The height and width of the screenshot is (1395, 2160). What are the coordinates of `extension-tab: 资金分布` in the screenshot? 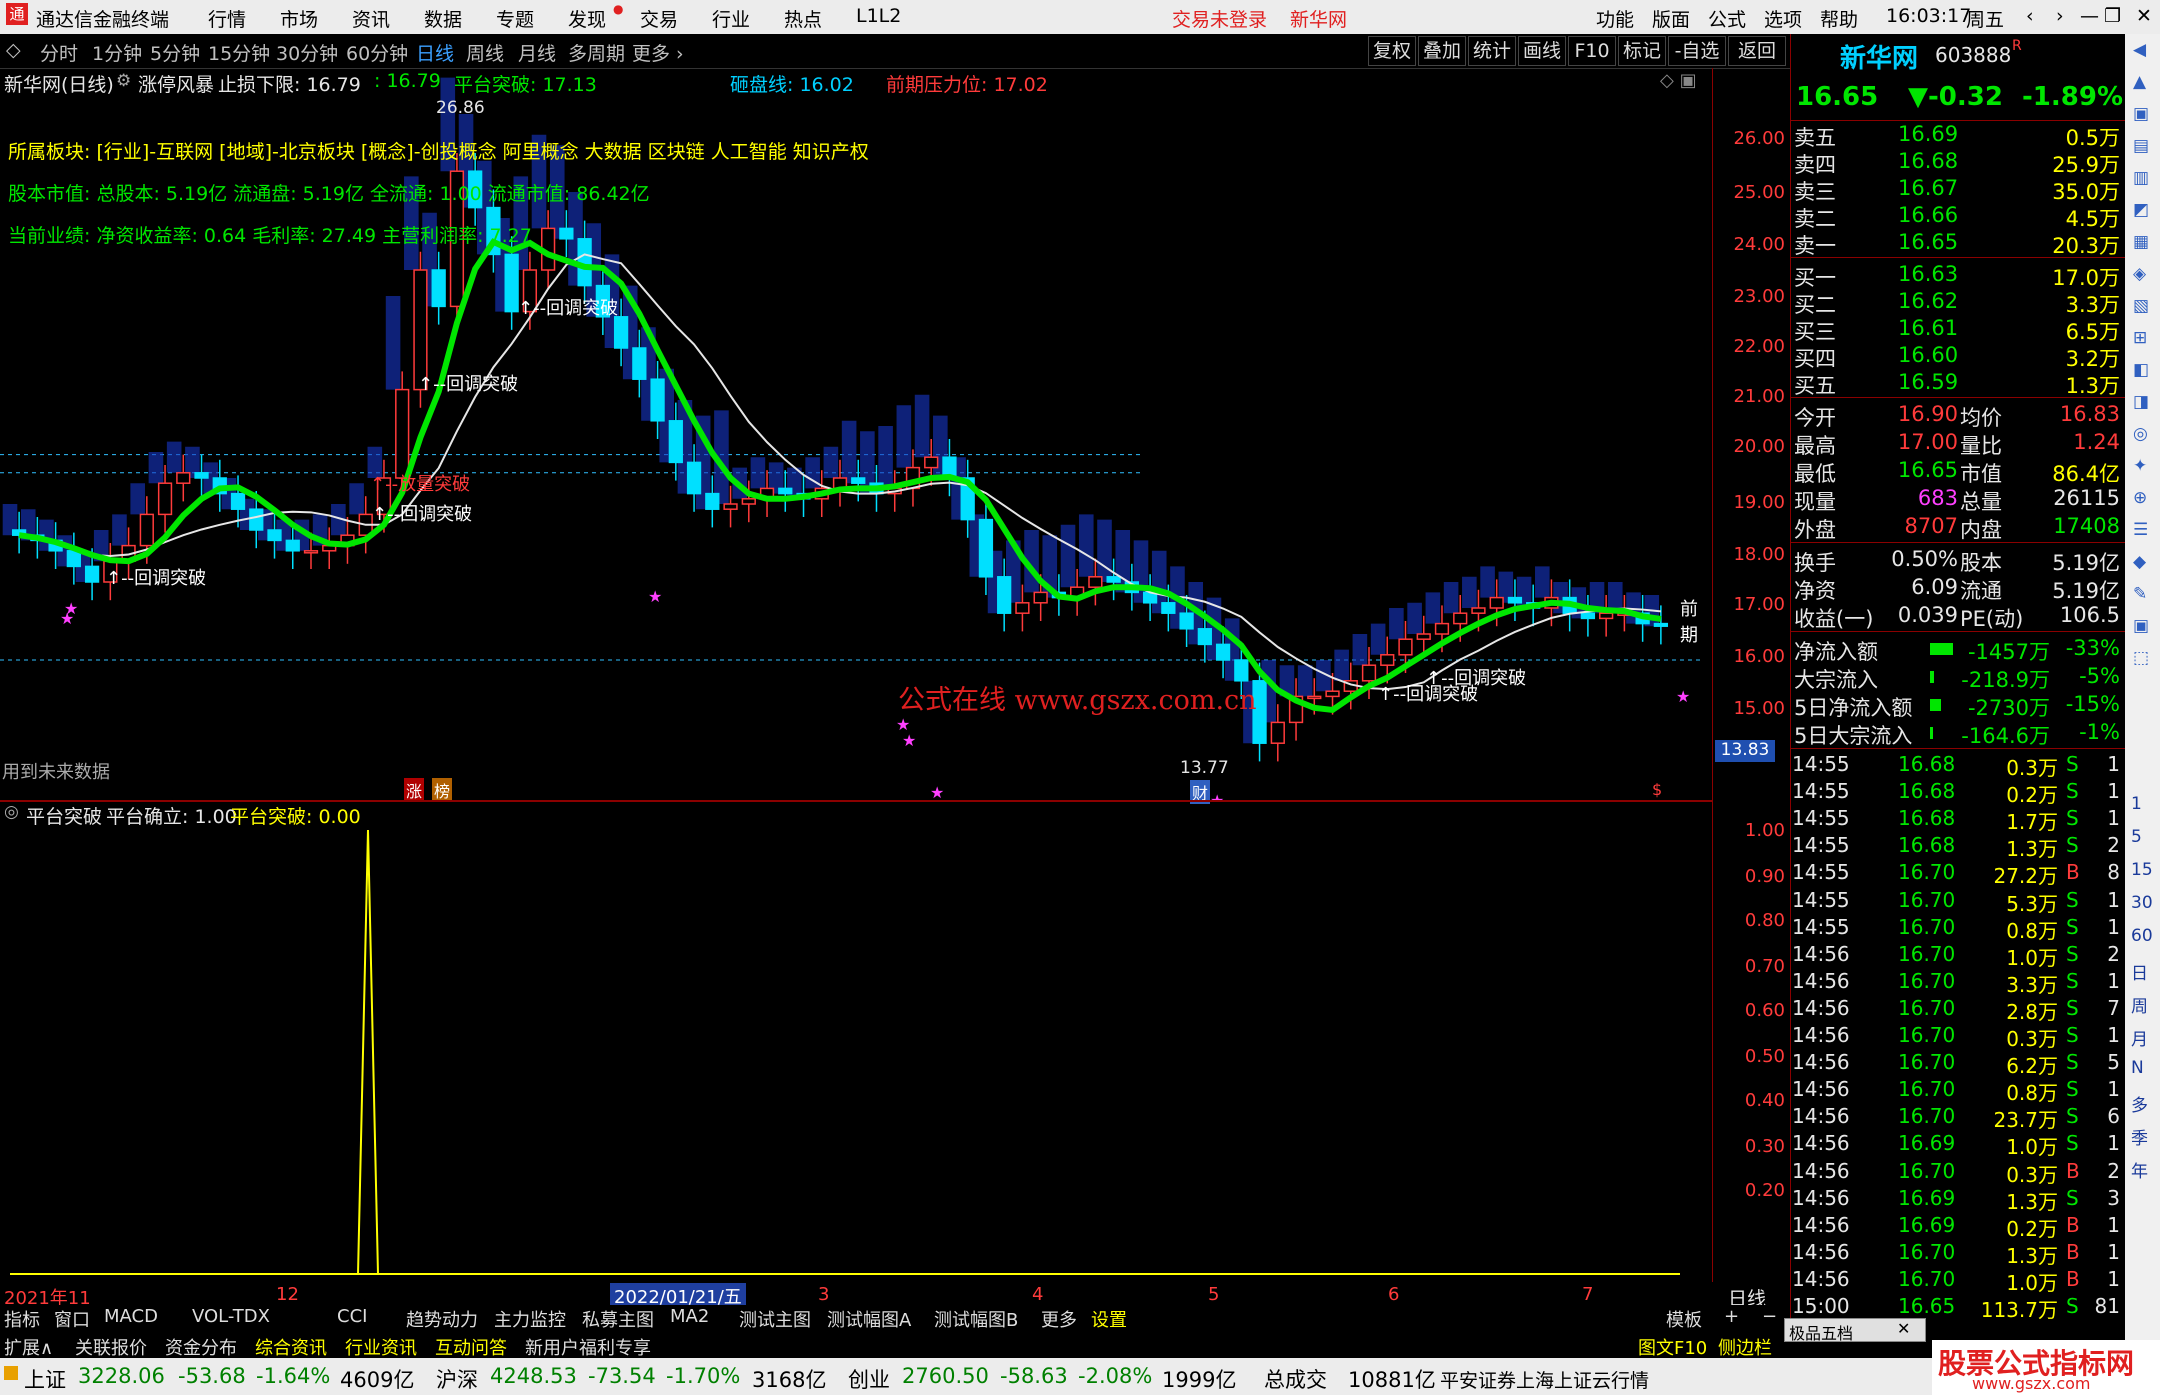 It's located at (201, 1347).